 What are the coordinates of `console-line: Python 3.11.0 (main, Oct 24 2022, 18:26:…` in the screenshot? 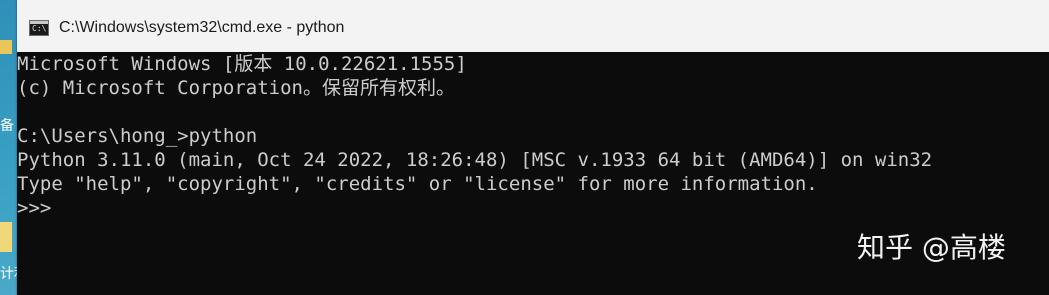 It's located at (475, 160).